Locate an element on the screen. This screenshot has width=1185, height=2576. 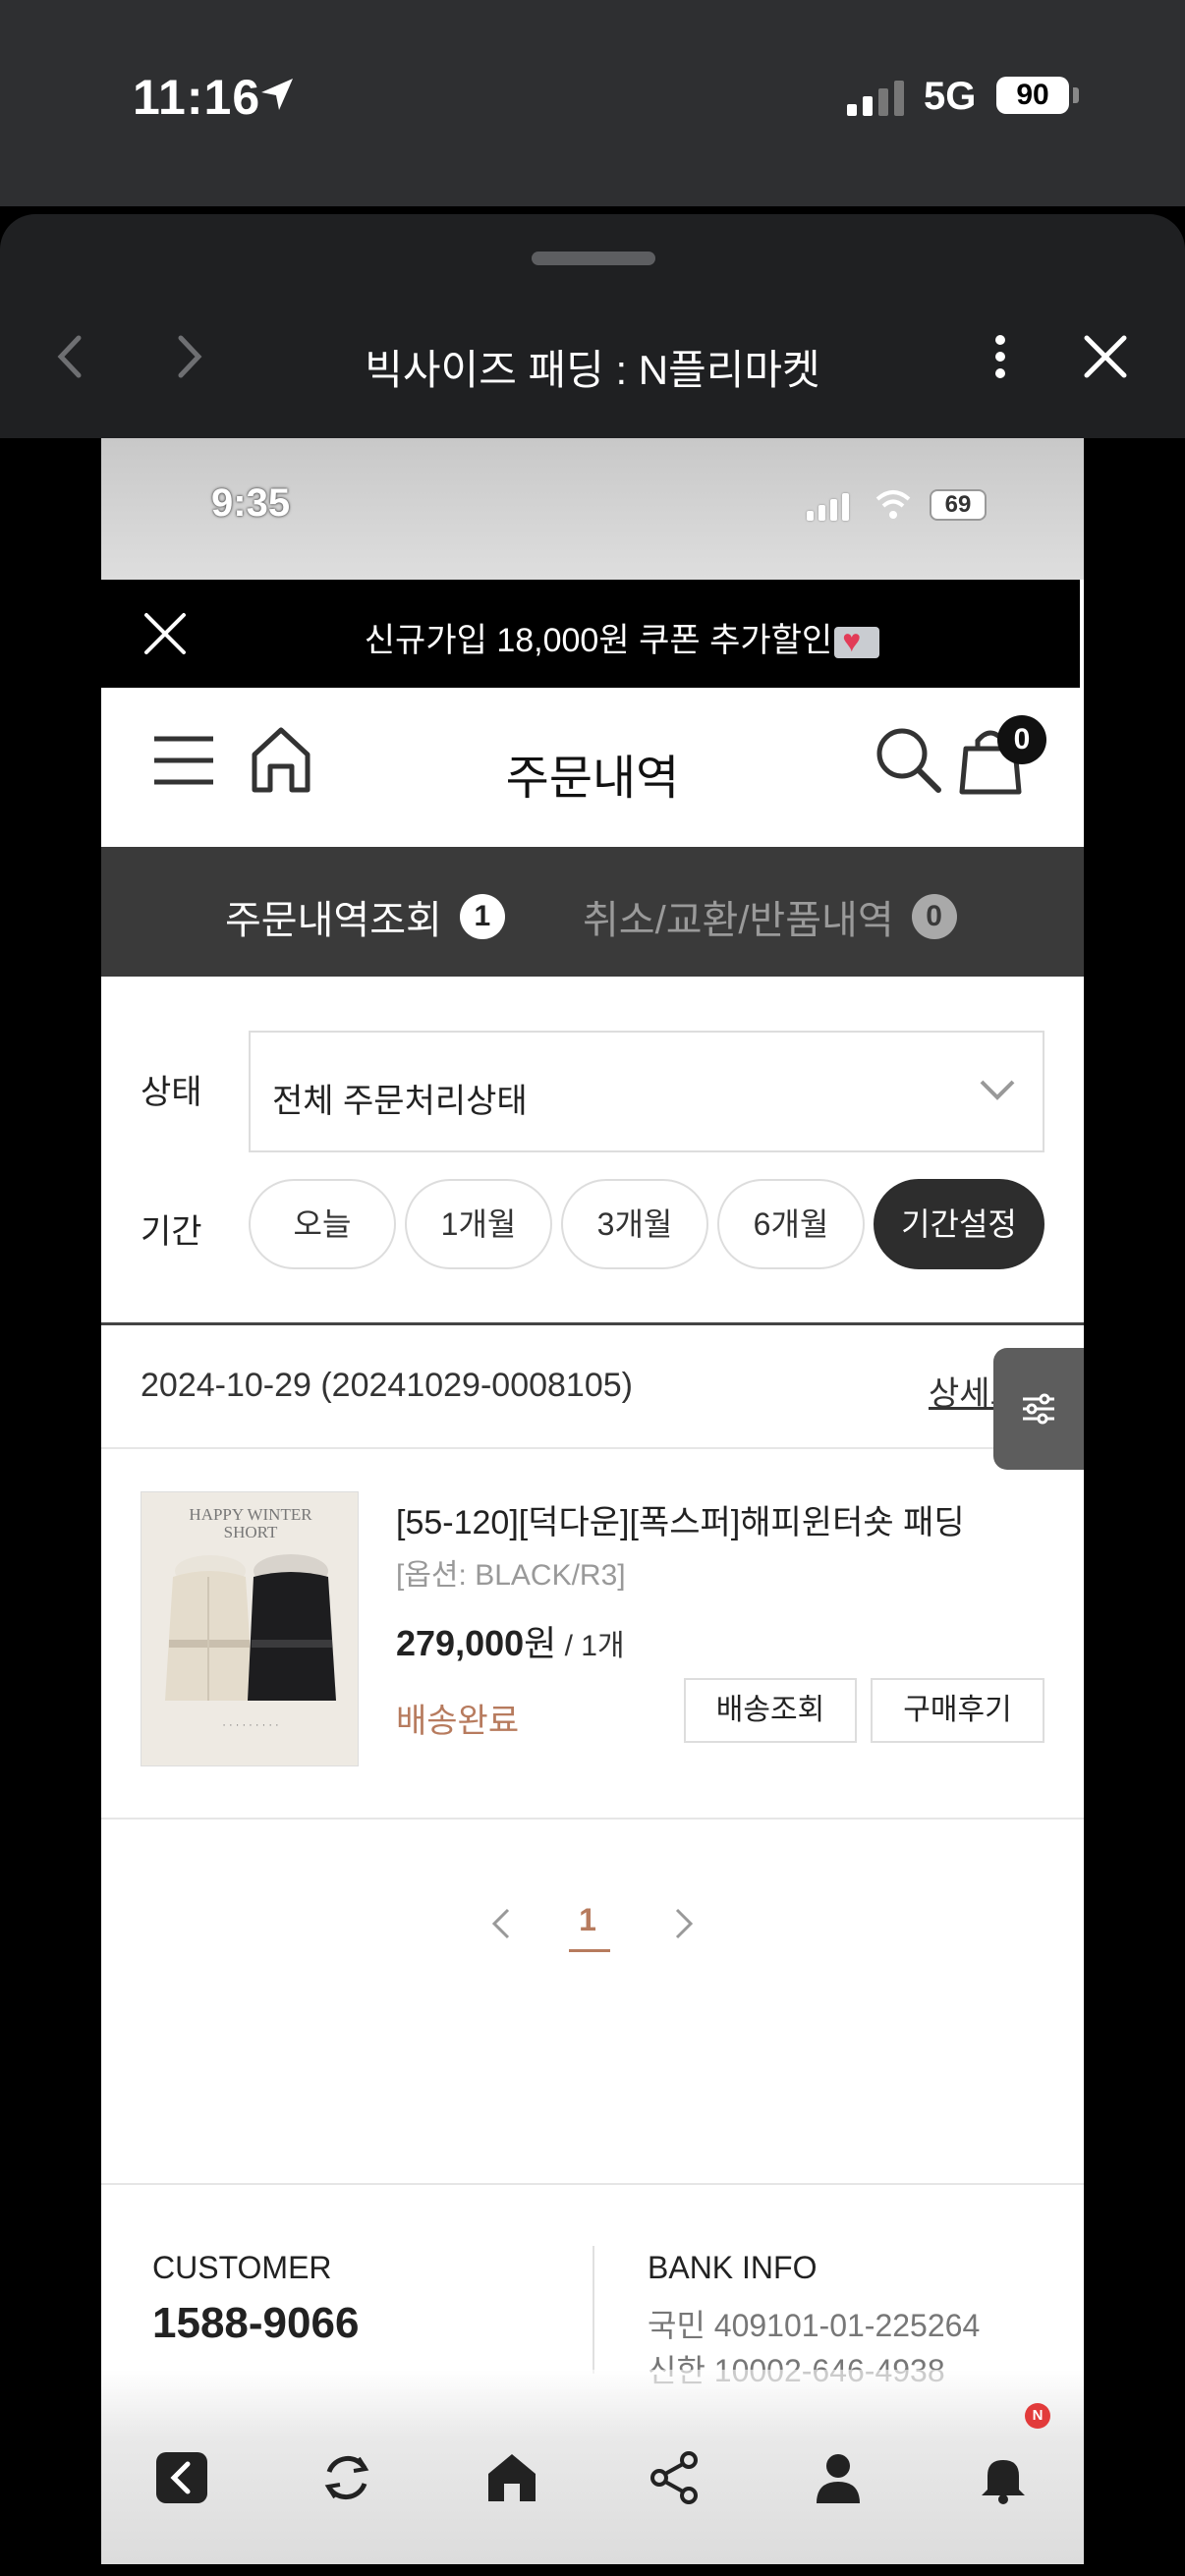
search-icon is located at coordinates (908, 759).